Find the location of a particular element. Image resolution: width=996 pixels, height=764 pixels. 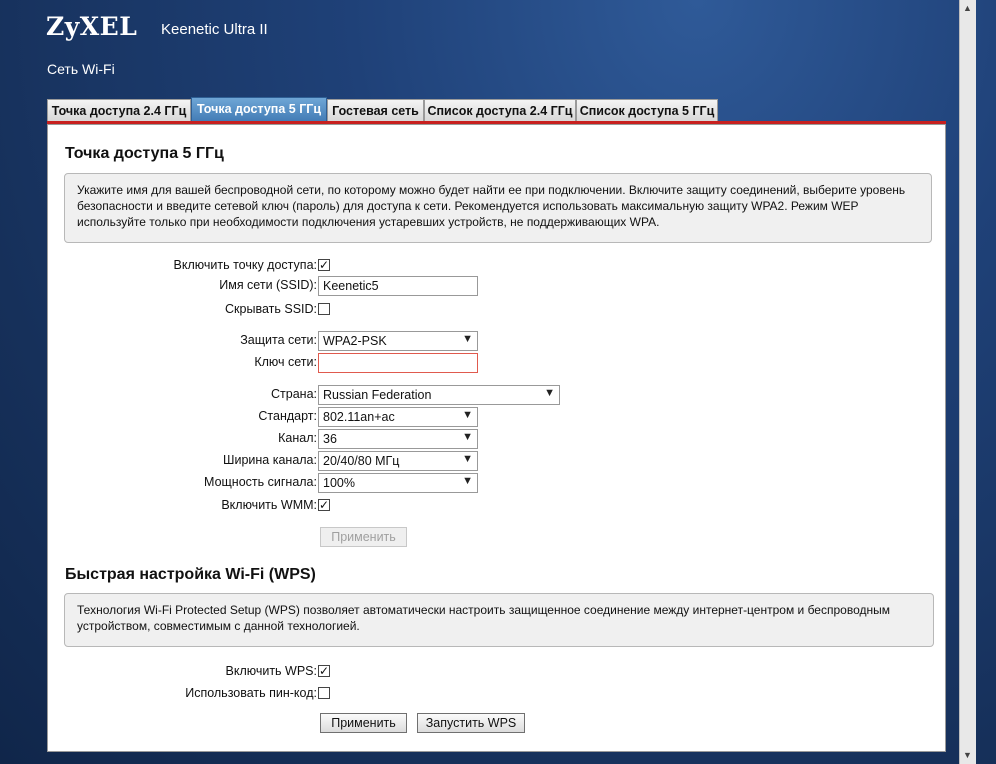

brand-logo: ZyXEL is located at coordinates (92, 26).